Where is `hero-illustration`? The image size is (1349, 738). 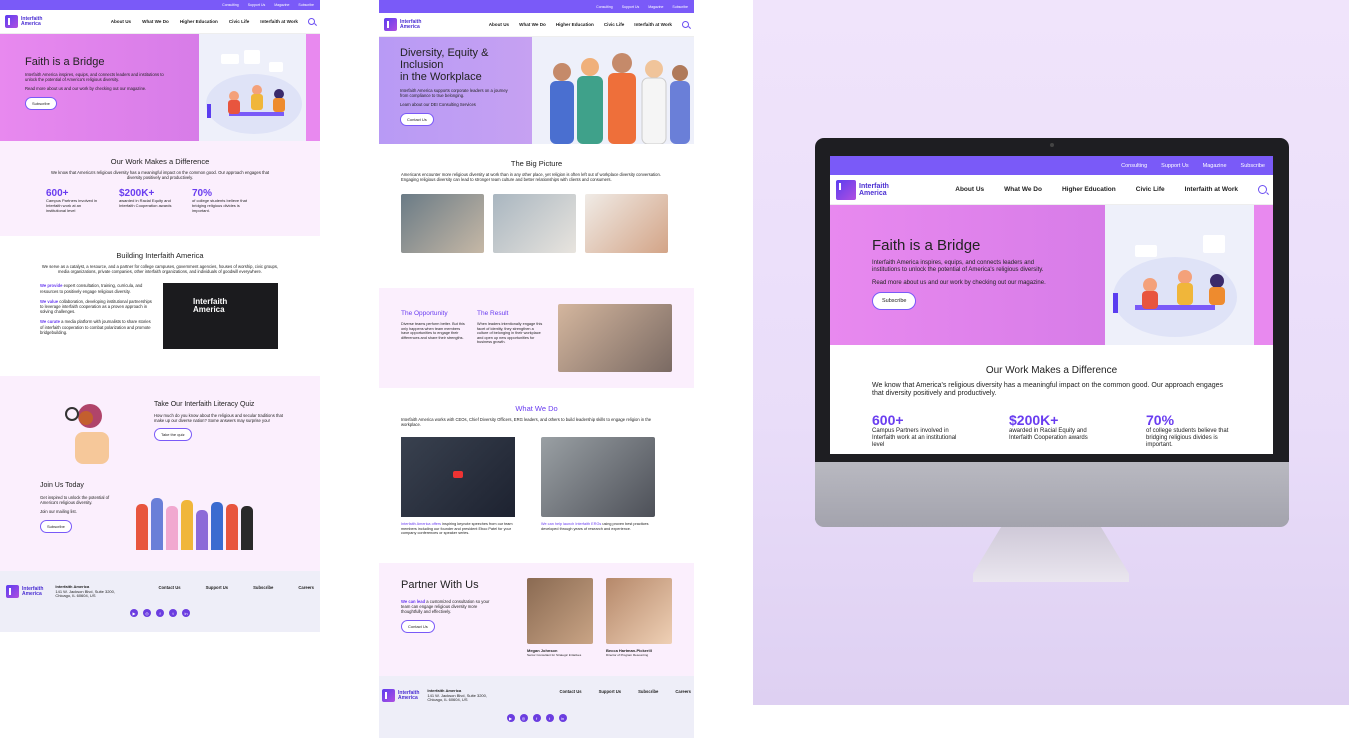
hero-illustration is located at coordinates (1189, 275).